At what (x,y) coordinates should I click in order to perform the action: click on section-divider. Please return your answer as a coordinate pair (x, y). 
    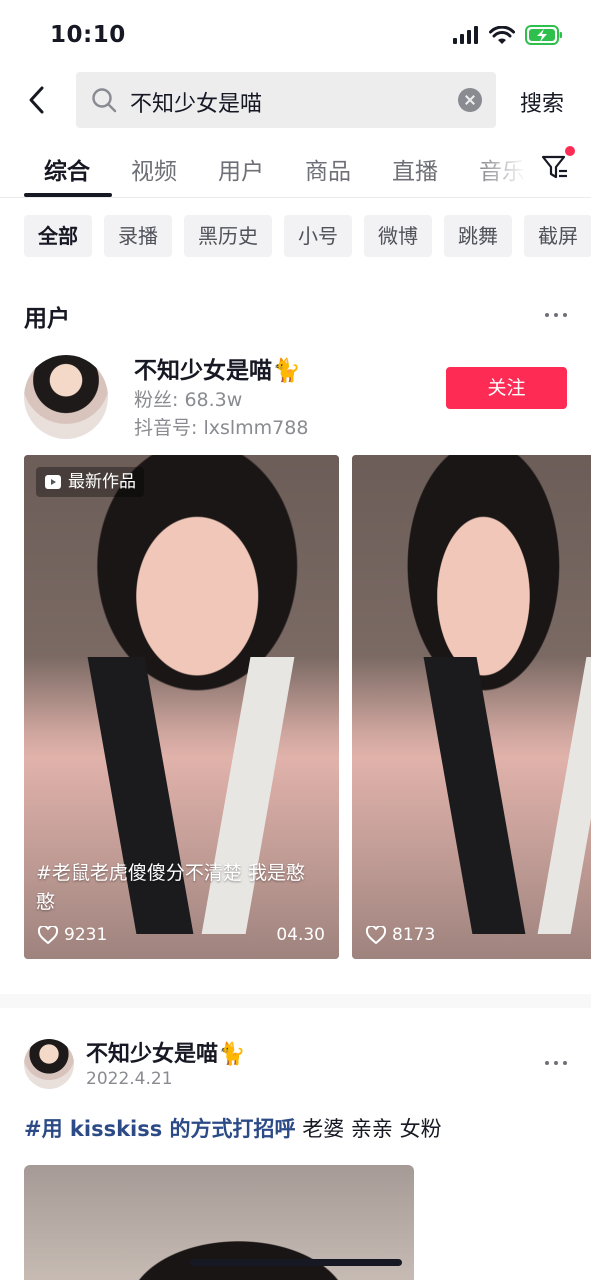
    Looking at the image, I should click on (295, 1001).